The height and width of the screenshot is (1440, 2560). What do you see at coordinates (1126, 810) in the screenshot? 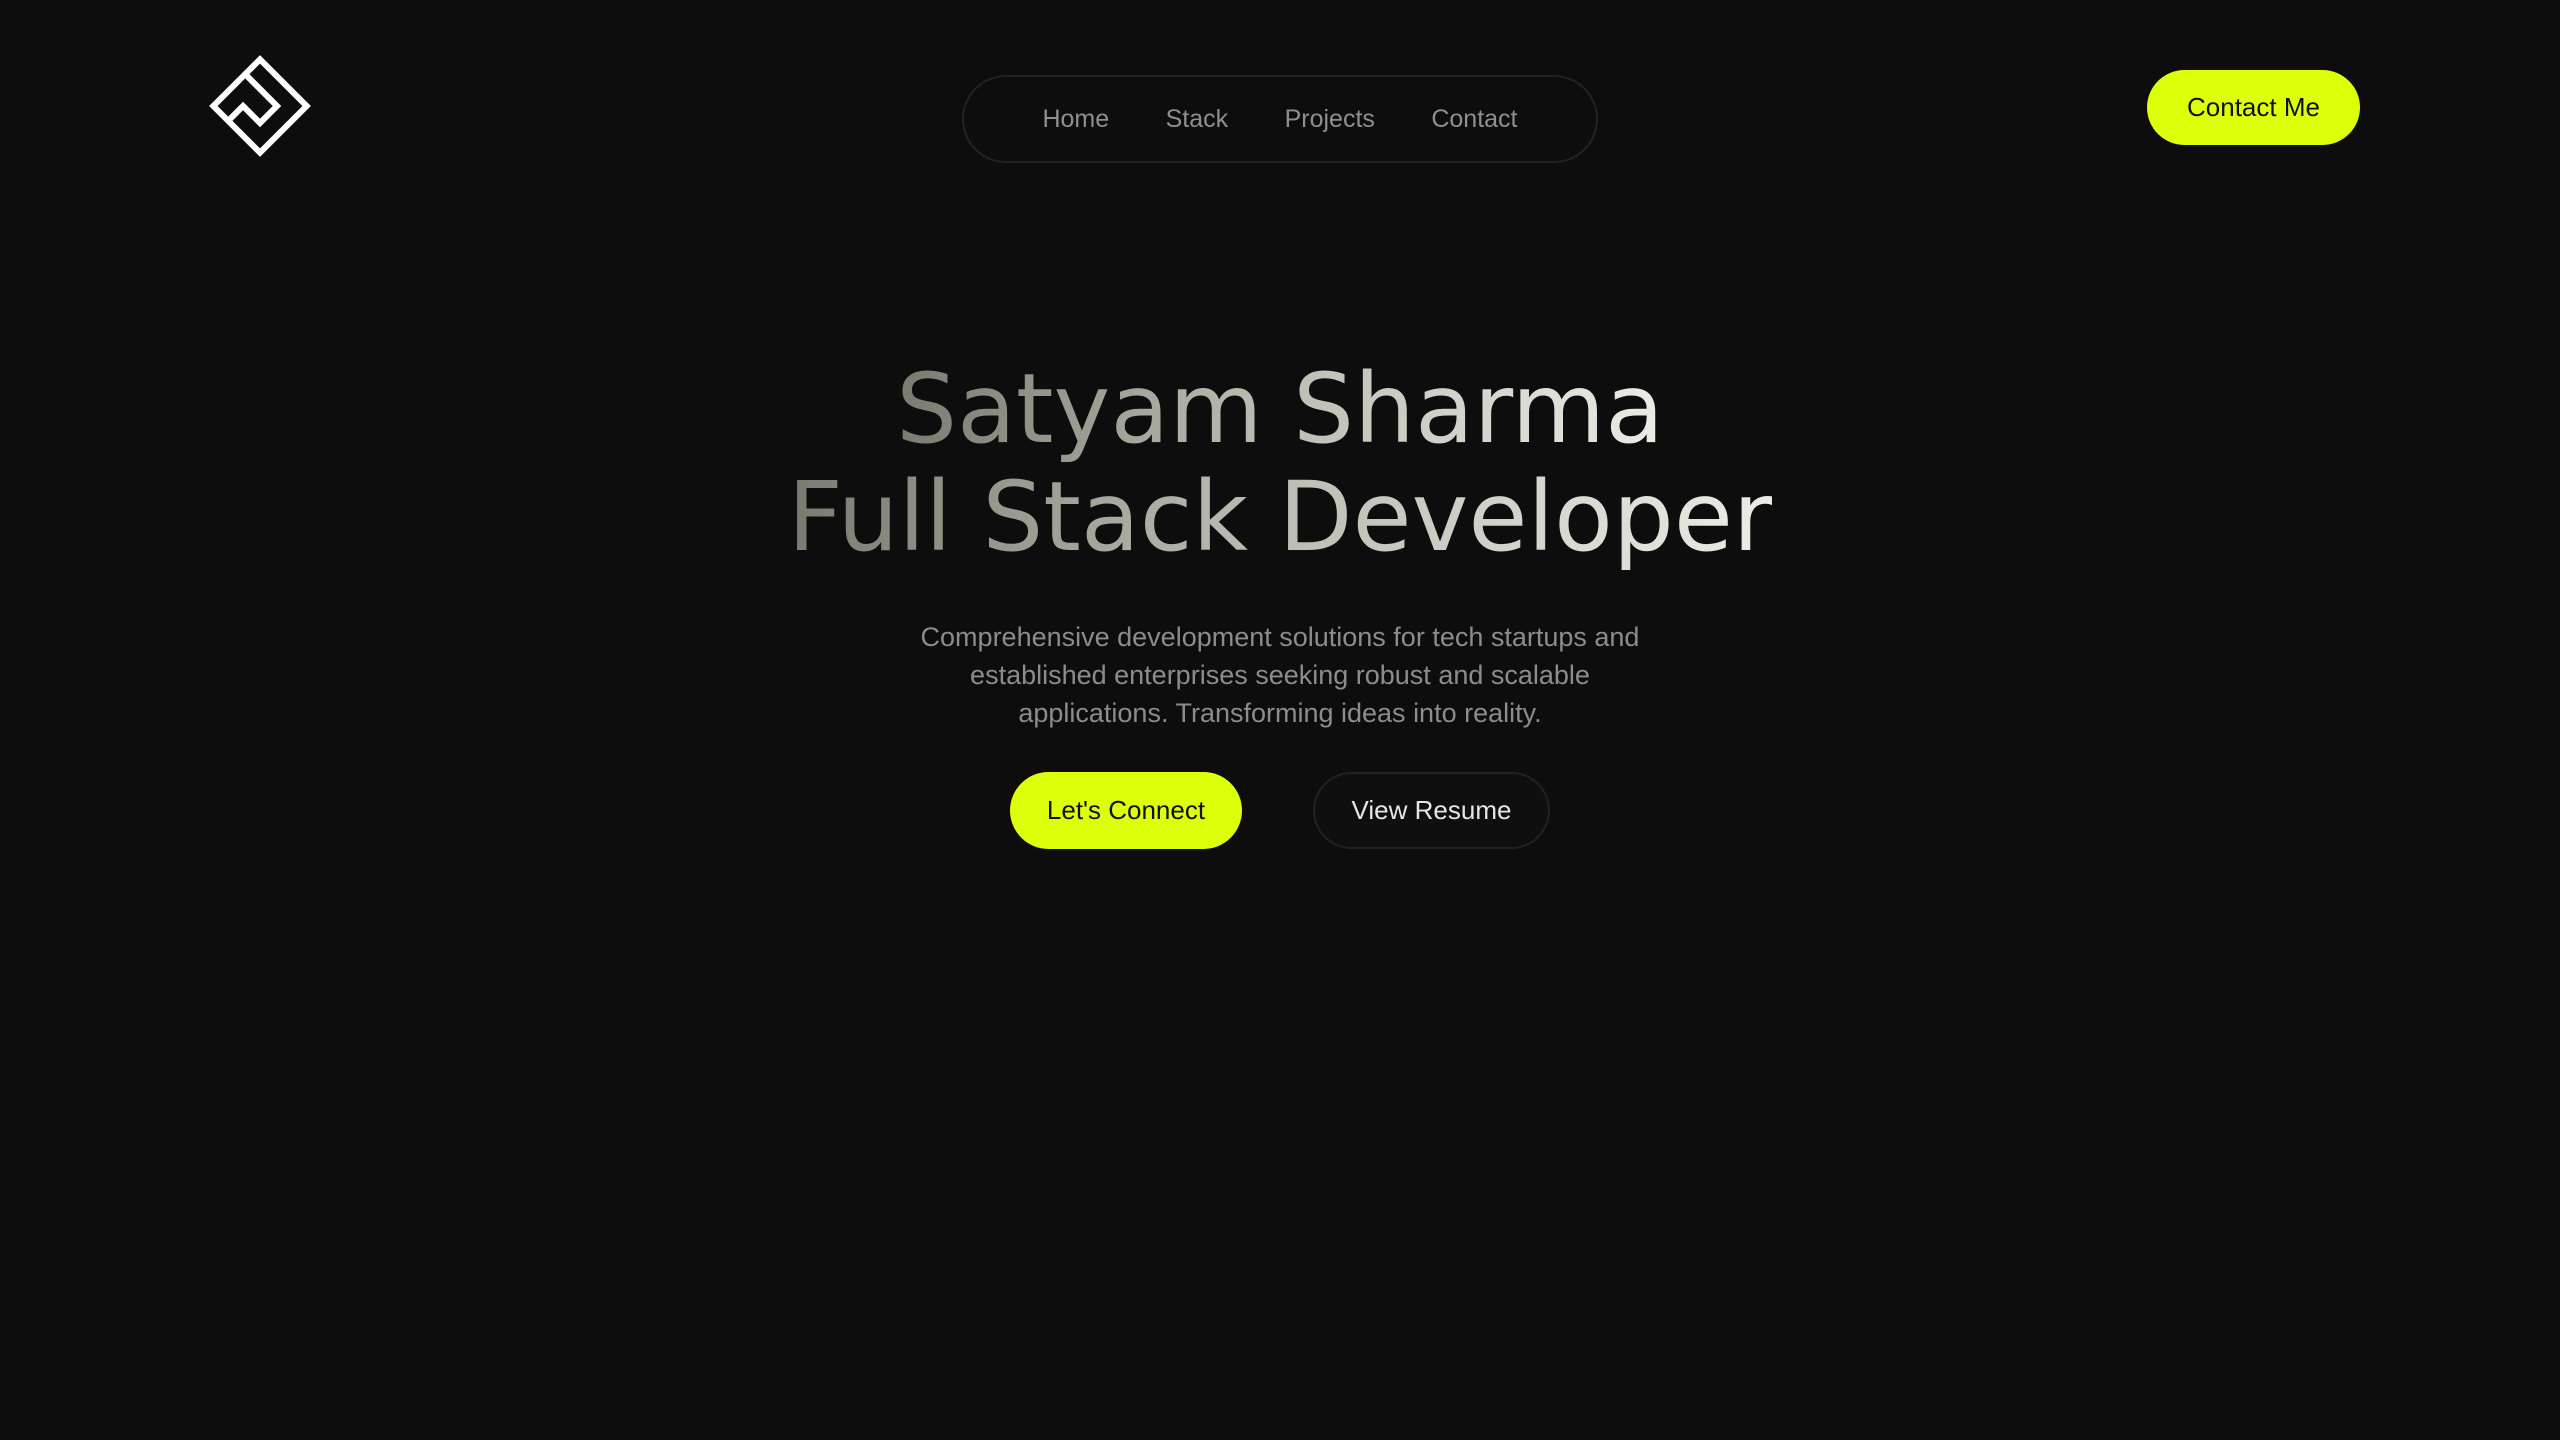
I see `lets-connect-button: Let's Connect` at bounding box center [1126, 810].